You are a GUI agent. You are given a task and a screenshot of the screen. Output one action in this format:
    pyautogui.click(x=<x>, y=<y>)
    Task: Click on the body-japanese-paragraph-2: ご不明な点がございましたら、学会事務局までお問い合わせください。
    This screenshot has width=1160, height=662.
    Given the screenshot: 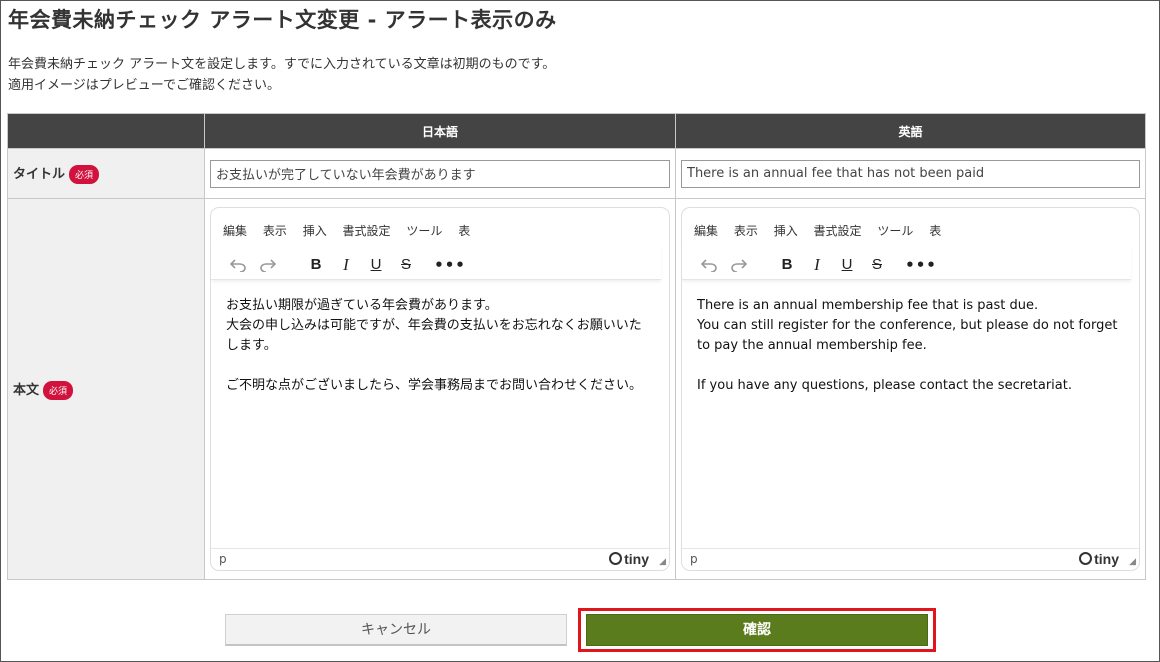 What is the action you would take?
    pyautogui.click(x=434, y=385)
    